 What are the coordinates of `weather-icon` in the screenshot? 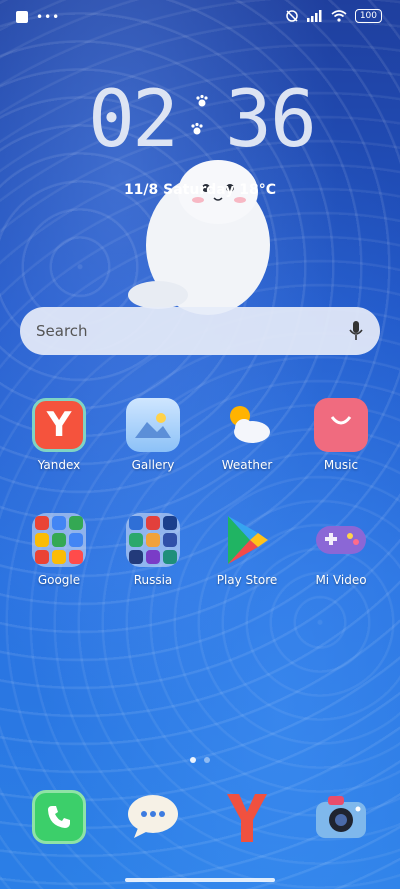 It's located at (247, 425).